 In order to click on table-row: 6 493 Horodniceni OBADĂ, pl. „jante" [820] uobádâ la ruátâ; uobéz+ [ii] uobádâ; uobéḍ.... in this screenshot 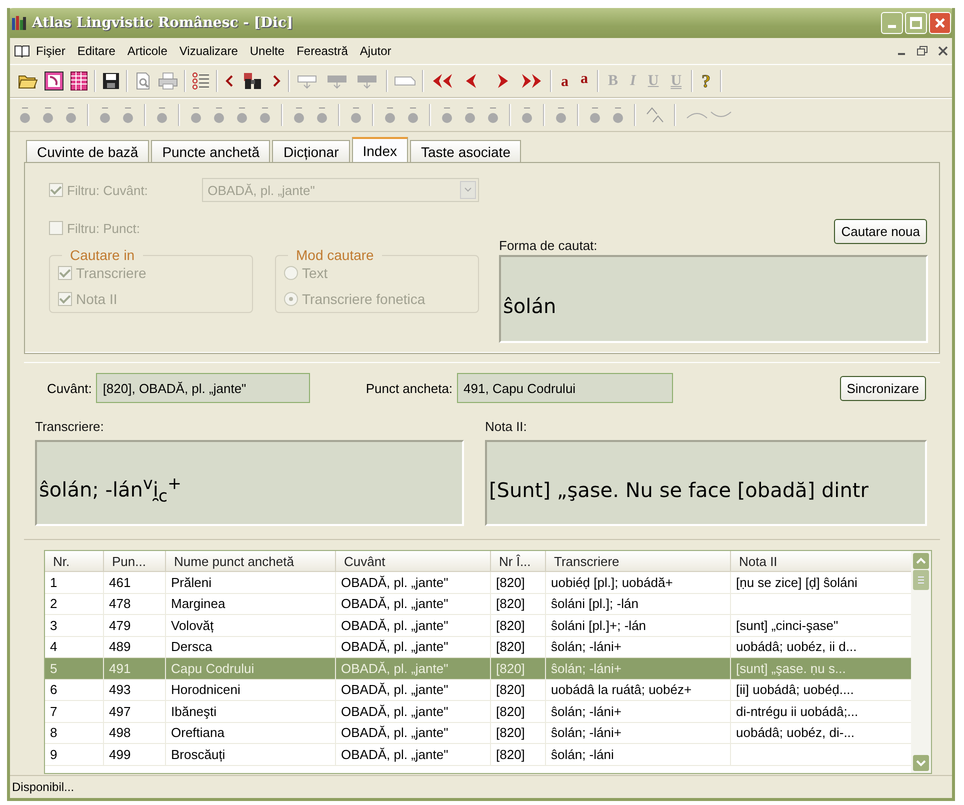, I will do `click(478, 690)`.